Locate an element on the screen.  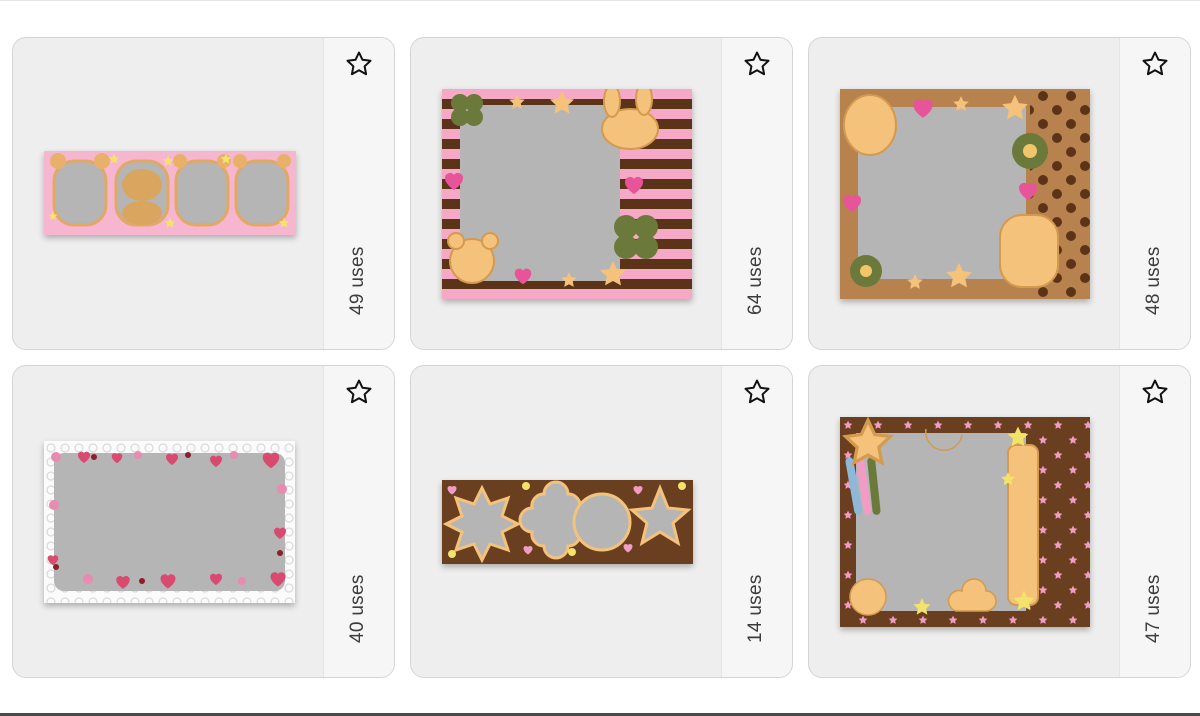
uses-count: 64 uses is located at coordinates (755, 280).